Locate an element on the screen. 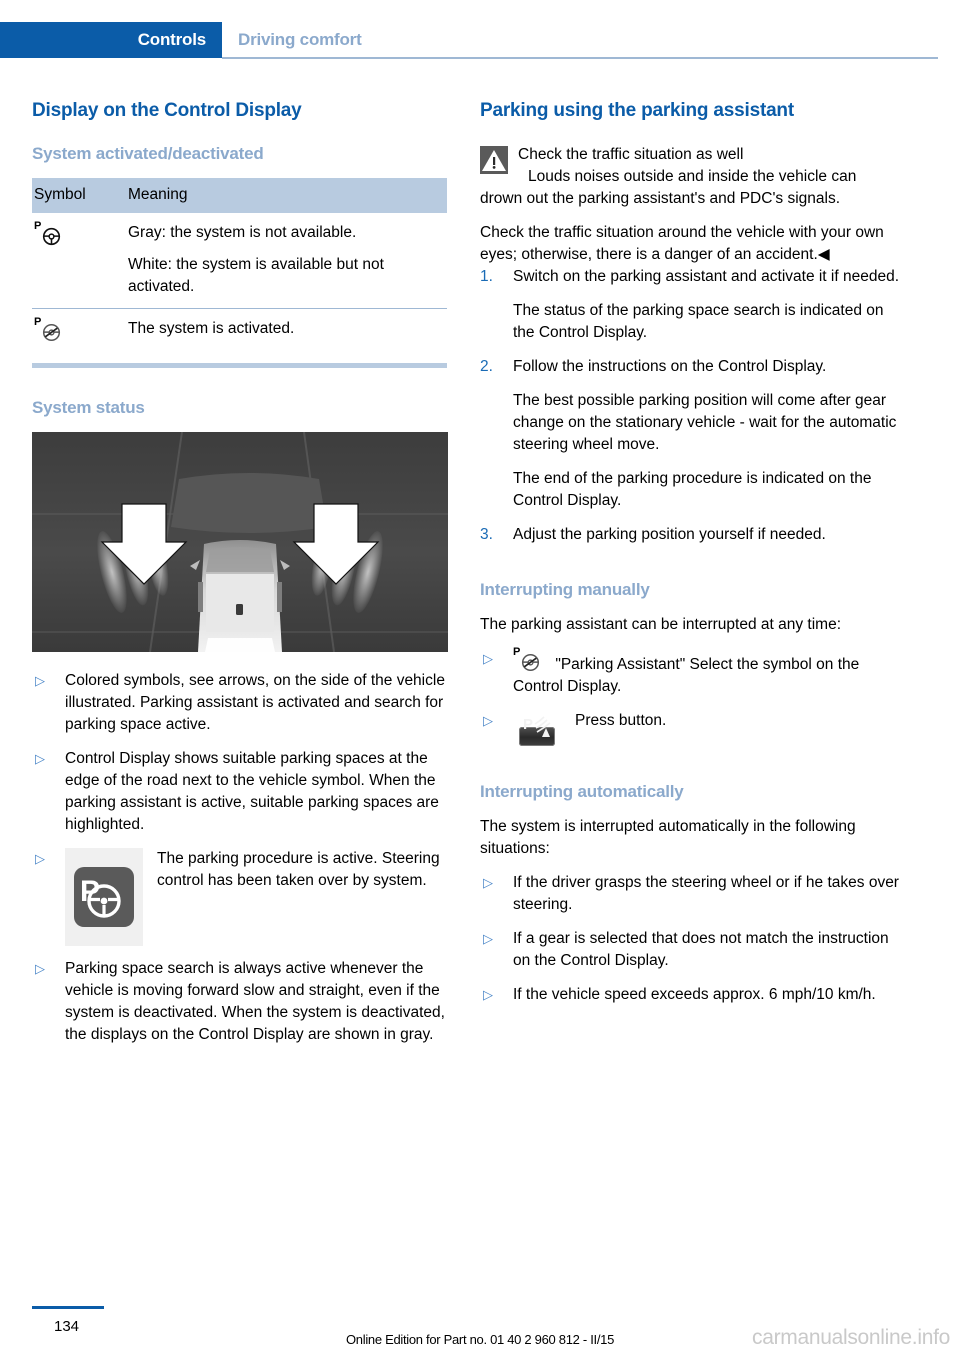  pdc-press-button-icon: P is located at coordinates (537, 729).